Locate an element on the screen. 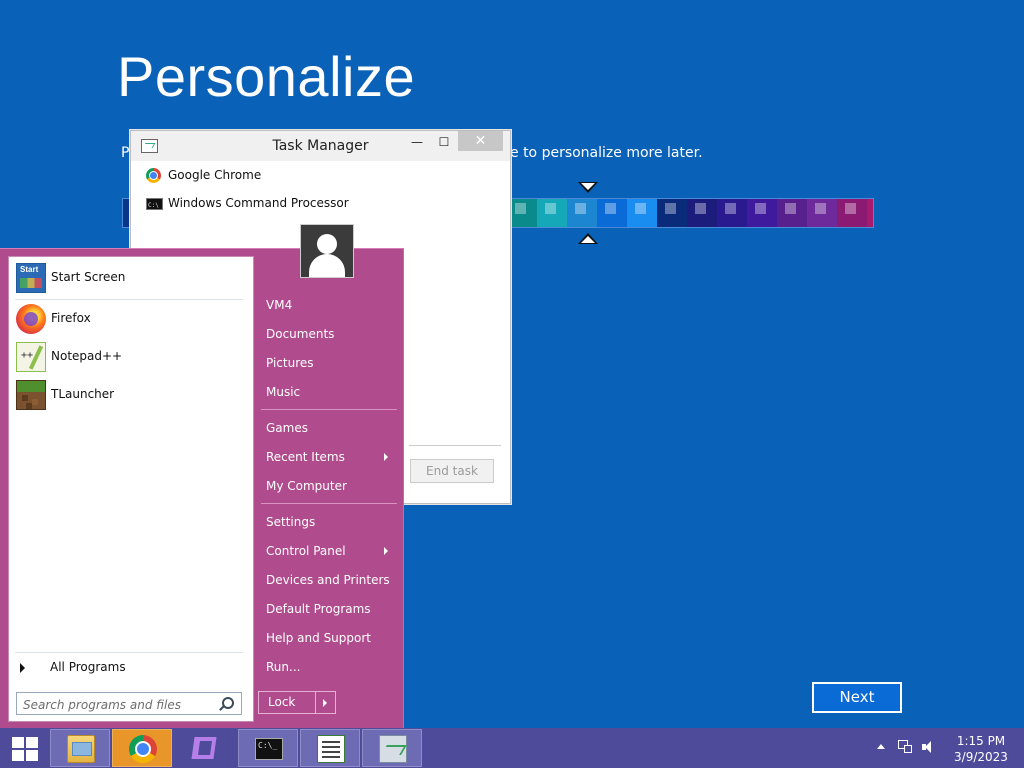 This screenshot has height=768, width=1024. start-link-vm4: VM4 is located at coordinates (328, 305).